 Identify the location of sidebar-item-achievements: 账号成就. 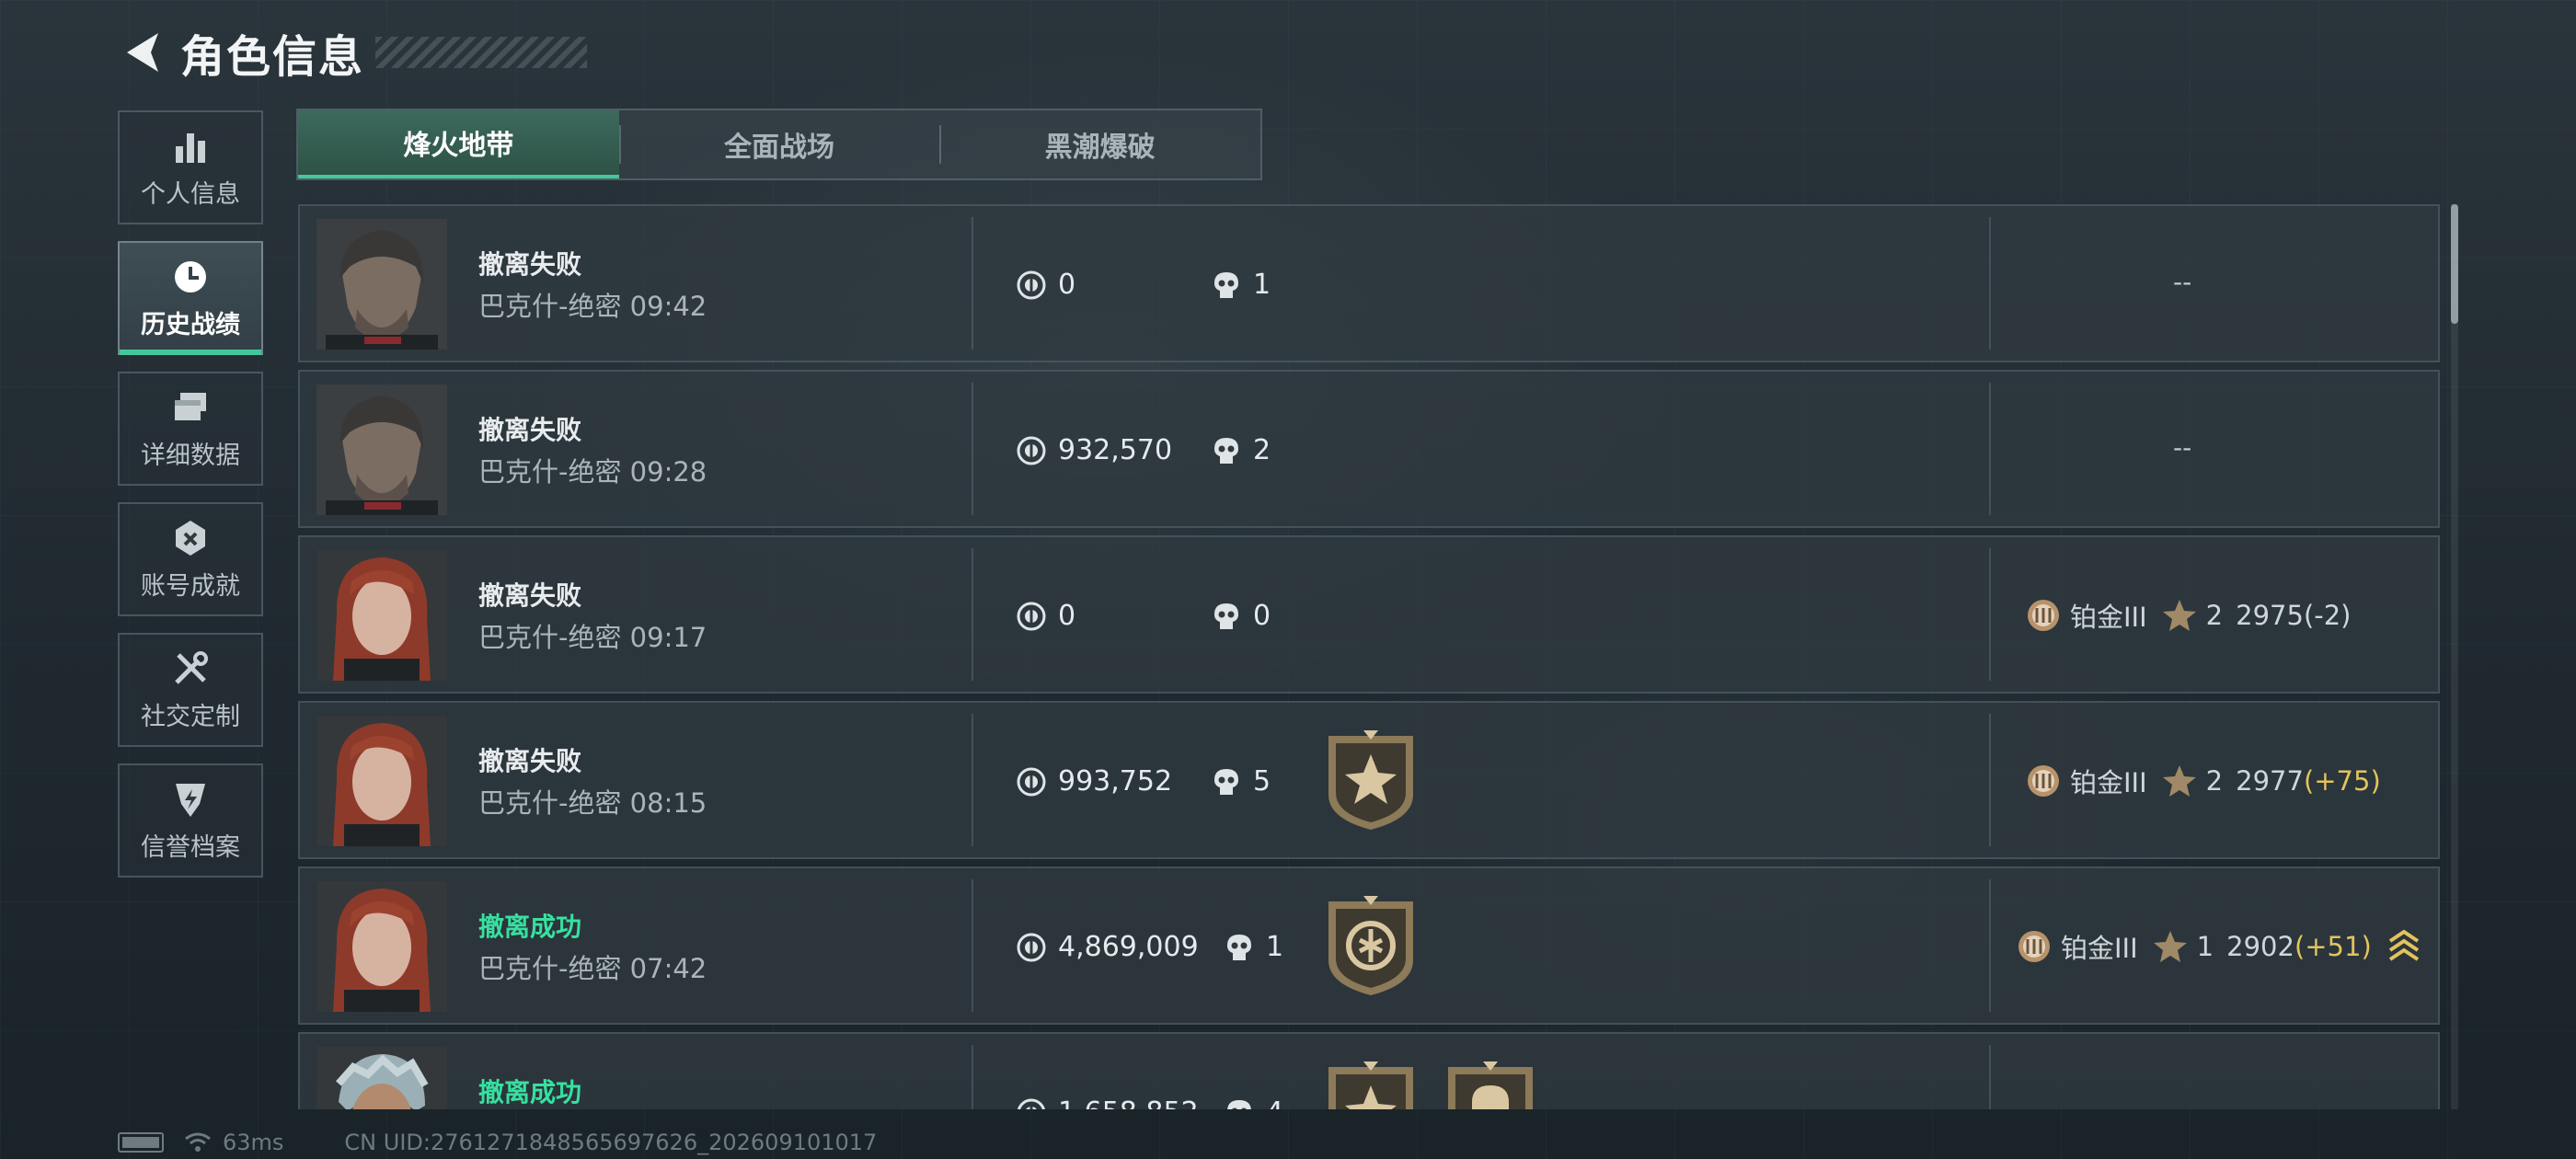
(190, 559).